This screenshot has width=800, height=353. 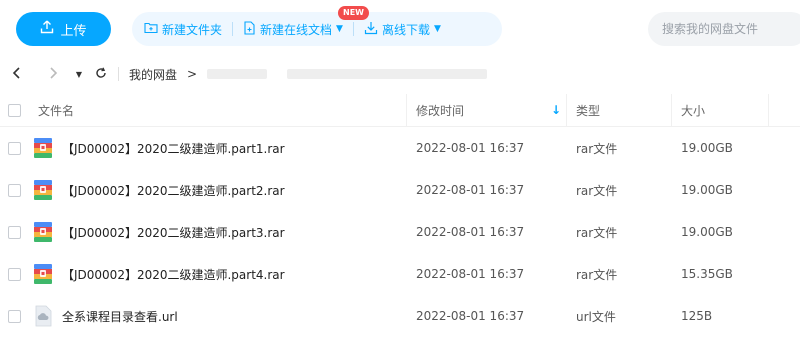 I want to click on table-row: 全系课程目录查看.url 2022-08-01 16:37 url文件 125B, so click(x=400, y=316).